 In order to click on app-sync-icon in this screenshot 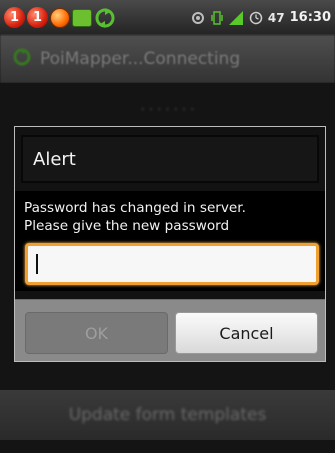, I will do `click(22, 59)`.